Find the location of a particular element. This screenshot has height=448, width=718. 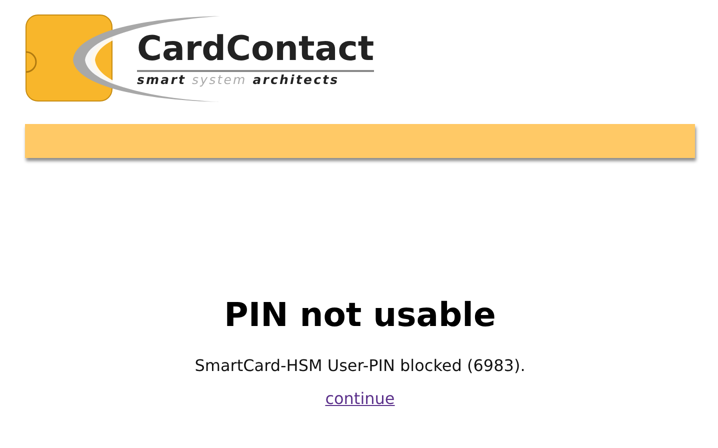

continue-link: continue is located at coordinates (360, 398).